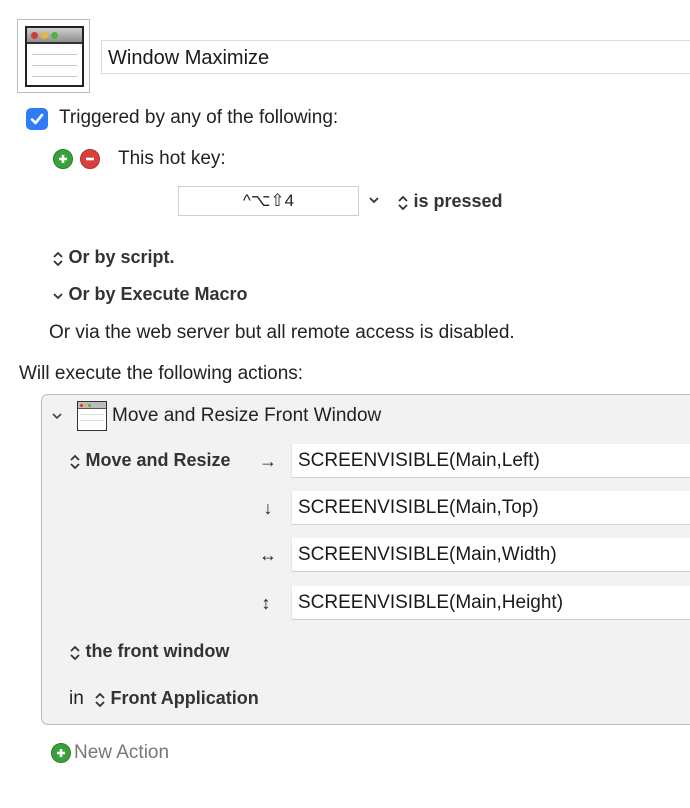  I want to click on remove-trigger-button, so click(90, 159).